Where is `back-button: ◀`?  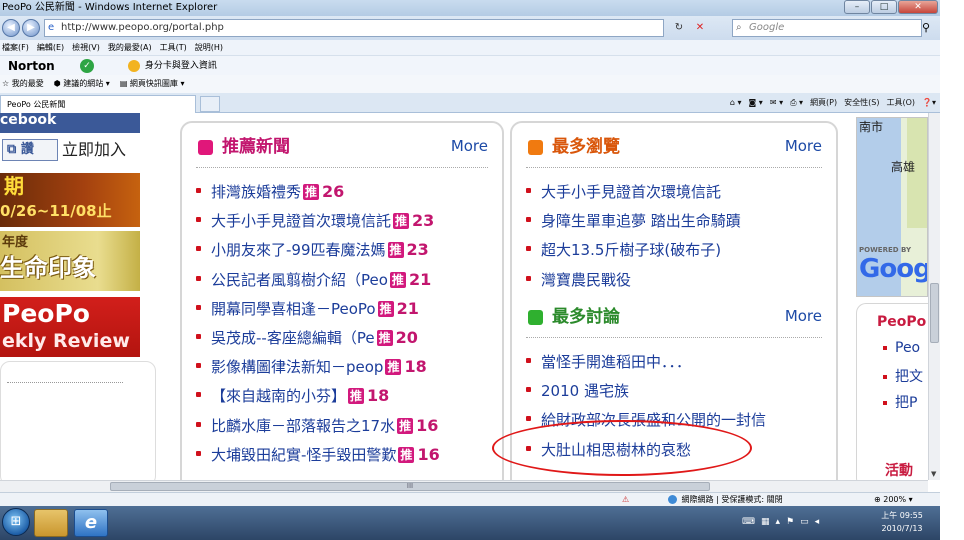
back-button: ◀ is located at coordinates (11, 28).